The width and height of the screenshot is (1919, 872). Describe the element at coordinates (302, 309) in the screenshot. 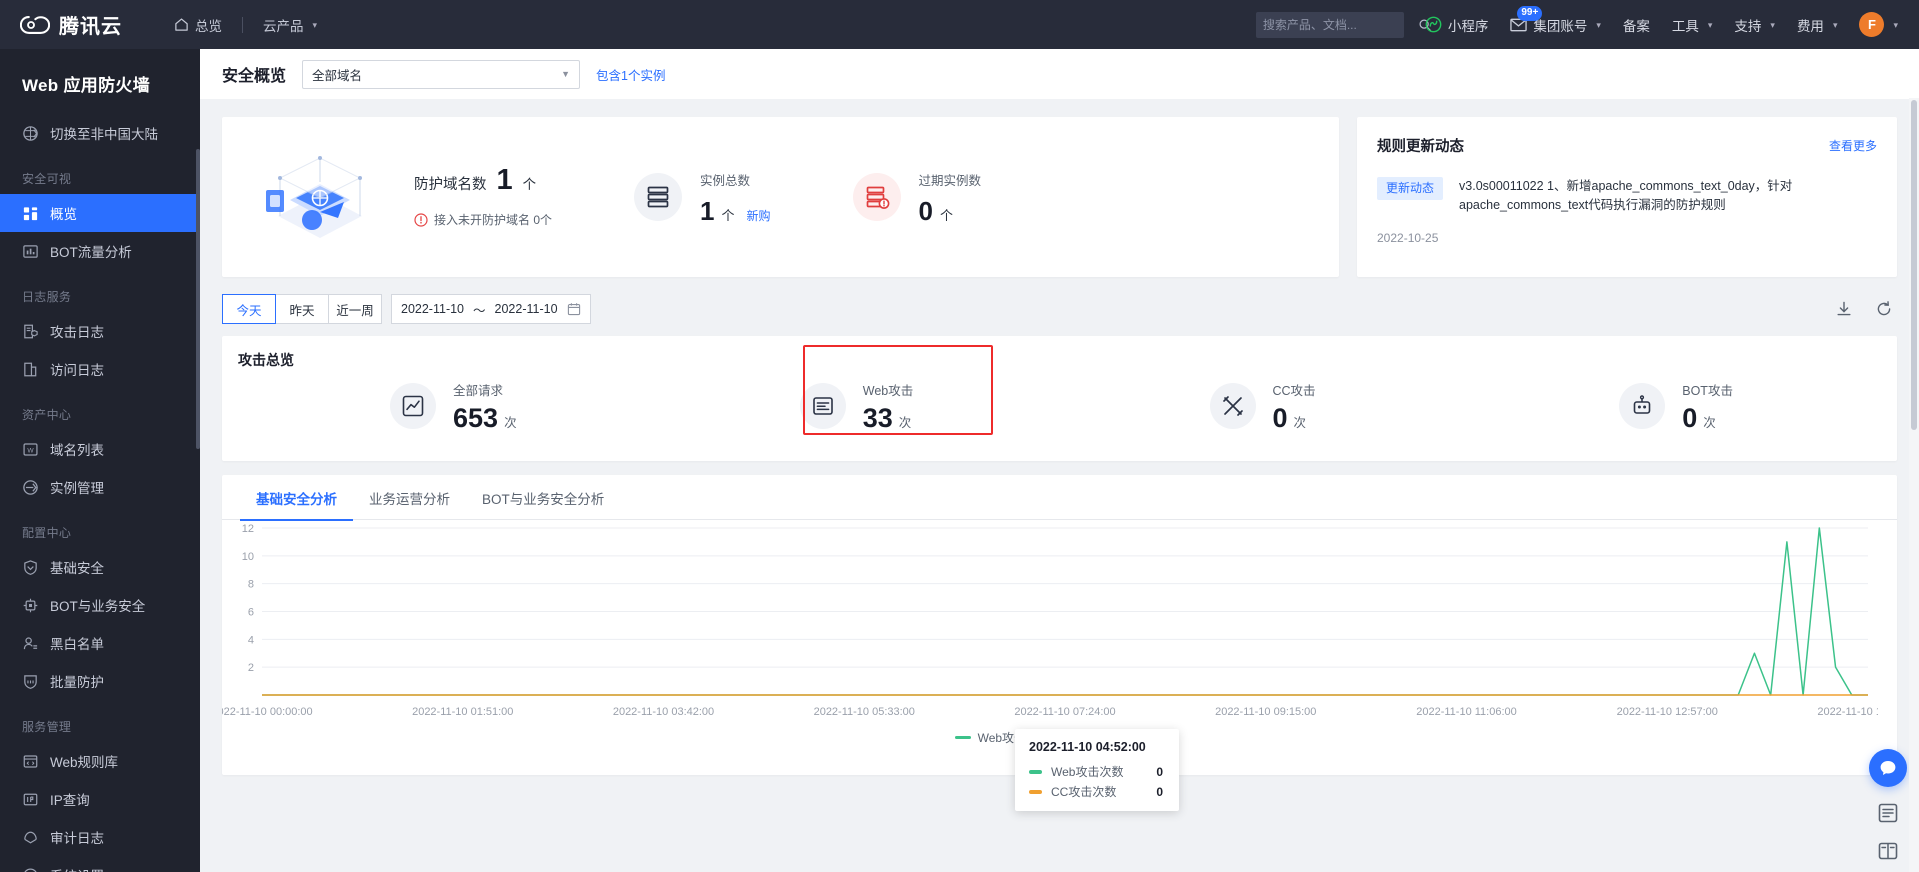

I see `filter-yesterday: 昨天` at that location.